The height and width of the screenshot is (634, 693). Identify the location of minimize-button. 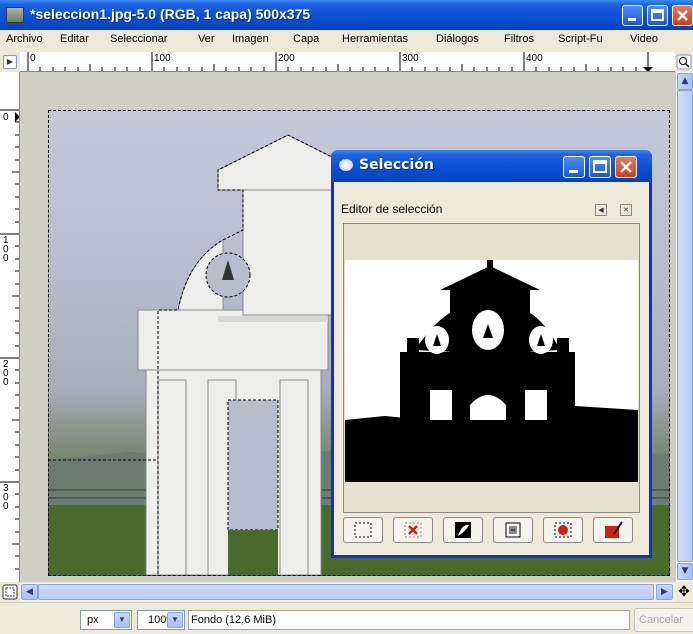
(632, 15).